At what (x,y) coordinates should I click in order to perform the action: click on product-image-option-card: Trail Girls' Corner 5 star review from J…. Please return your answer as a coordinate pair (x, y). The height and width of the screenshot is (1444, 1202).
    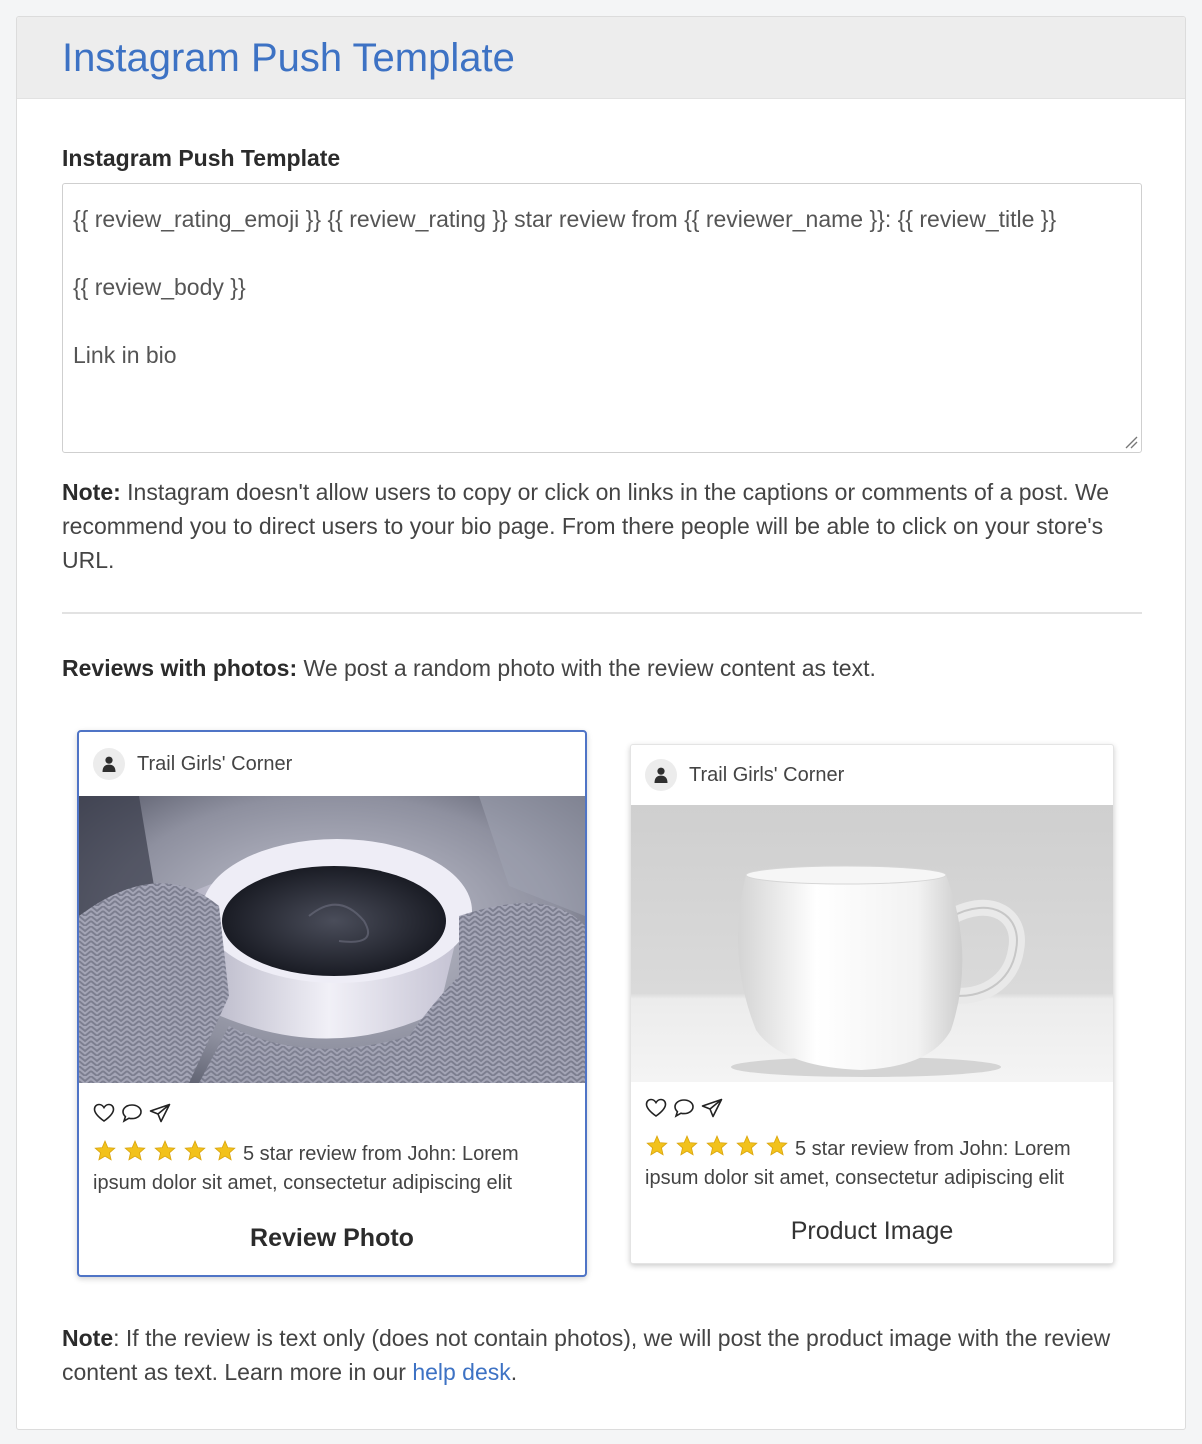
    Looking at the image, I should click on (872, 1004).